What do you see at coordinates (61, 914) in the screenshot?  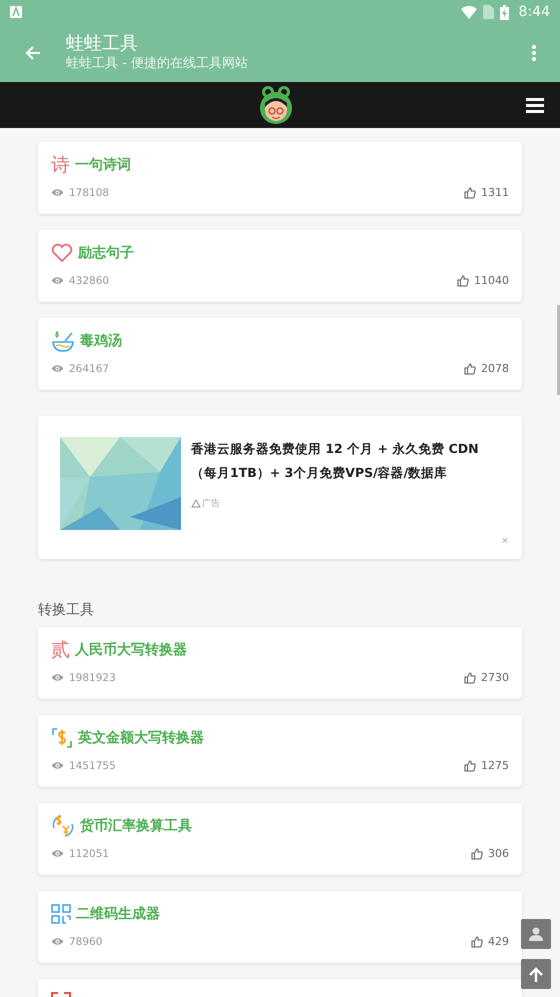 I see `qr-code-icon` at bounding box center [61, 914].